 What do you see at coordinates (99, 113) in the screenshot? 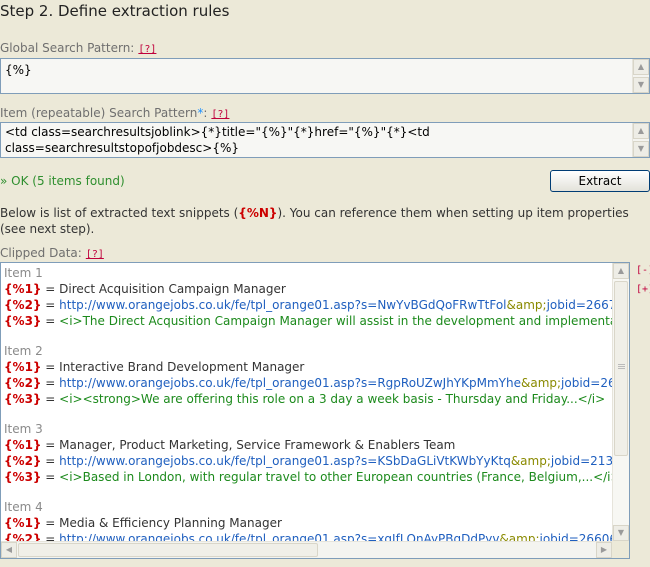
I see `item-pattern-label: Item (repeatable) Search Pattern` at bounding box center [99, 113].